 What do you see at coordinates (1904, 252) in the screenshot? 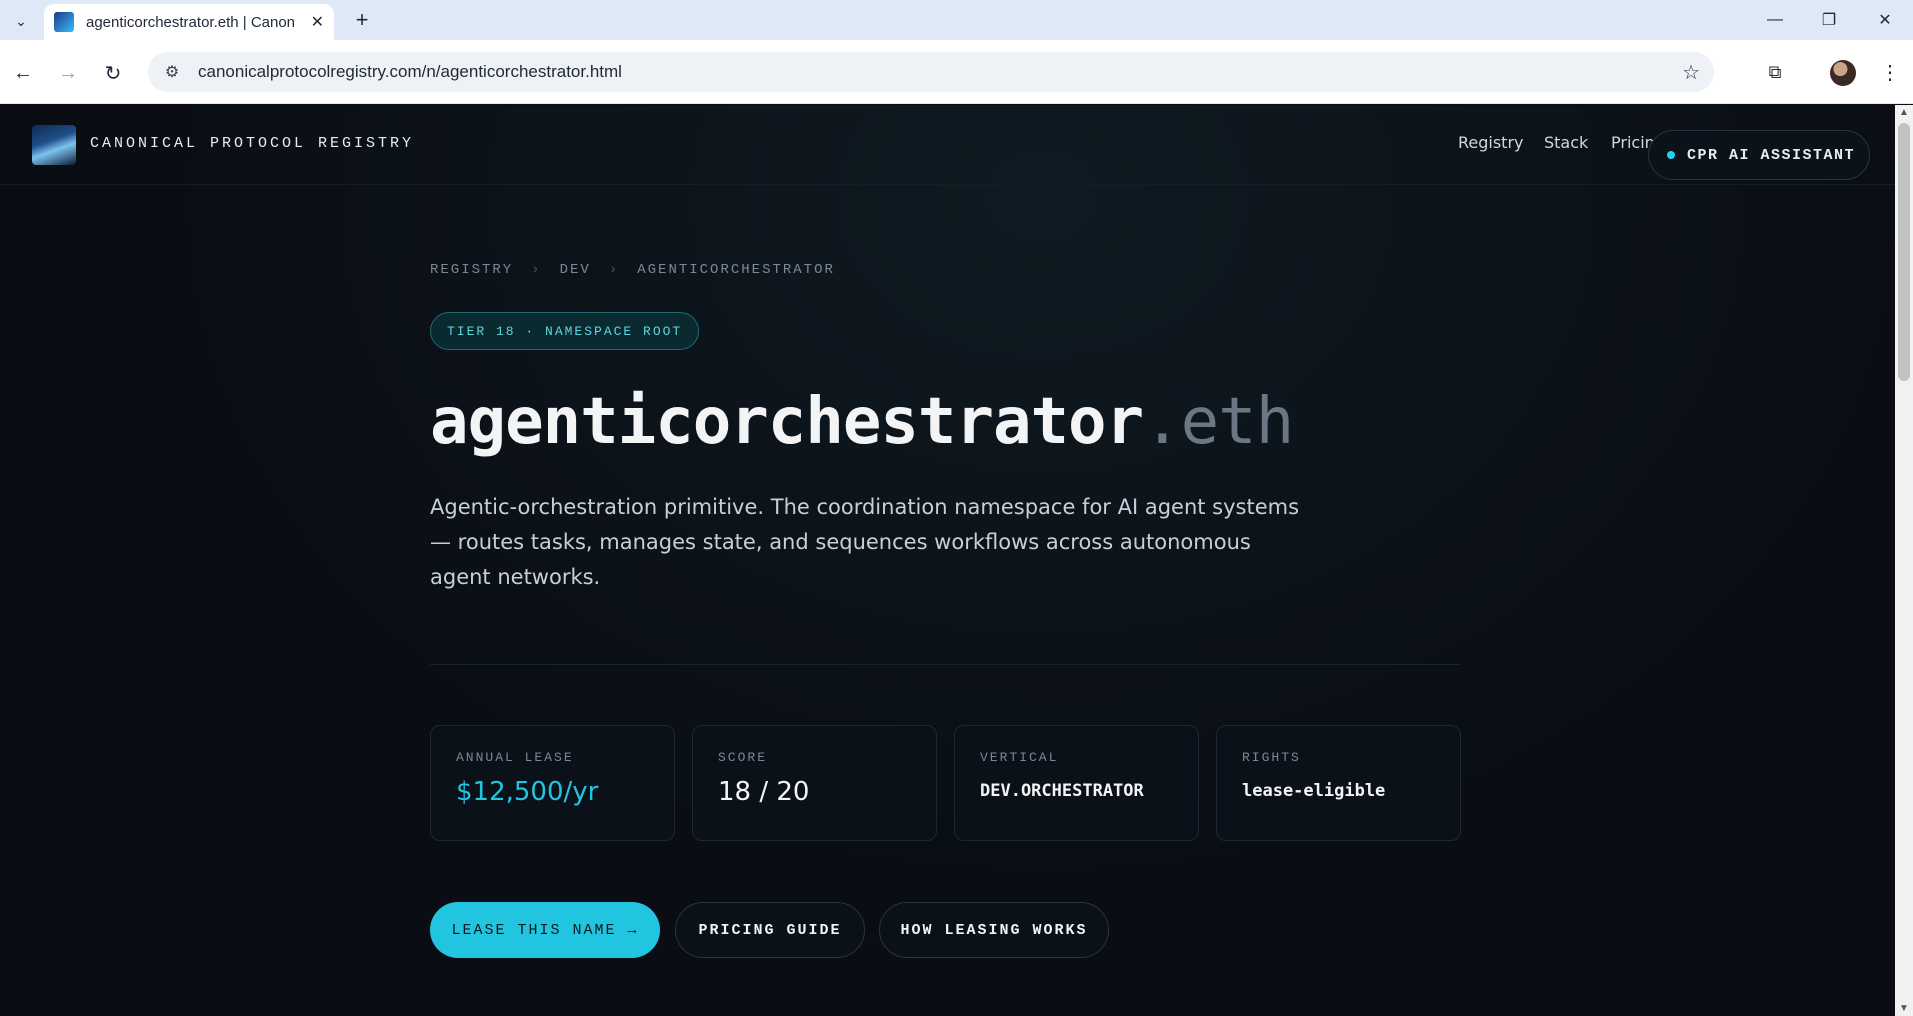
I see `scroll-thumb` at bounding box center [1904, 252].